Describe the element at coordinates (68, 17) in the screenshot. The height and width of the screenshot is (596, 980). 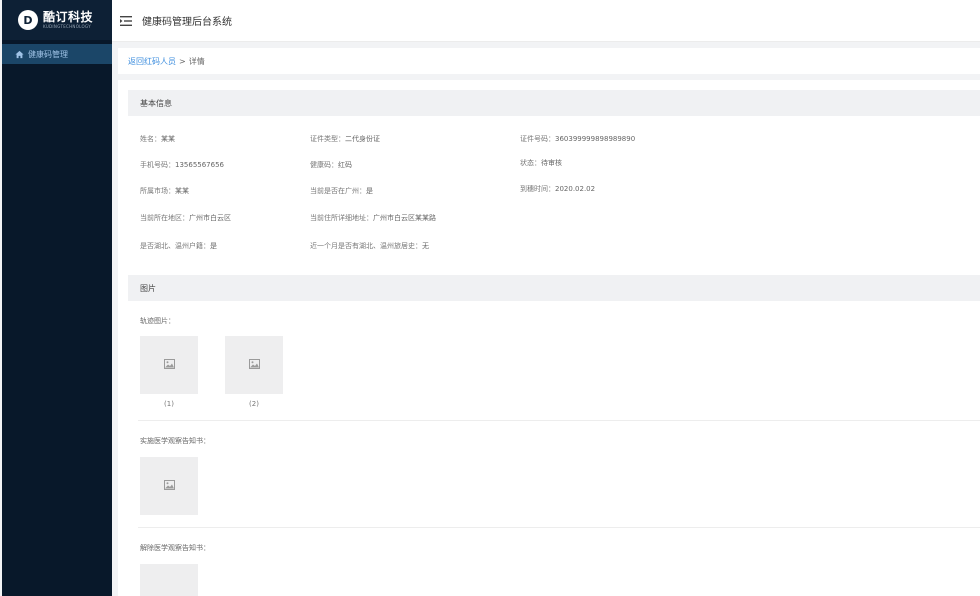
I see `brand-name: 酷订科技` at that location.